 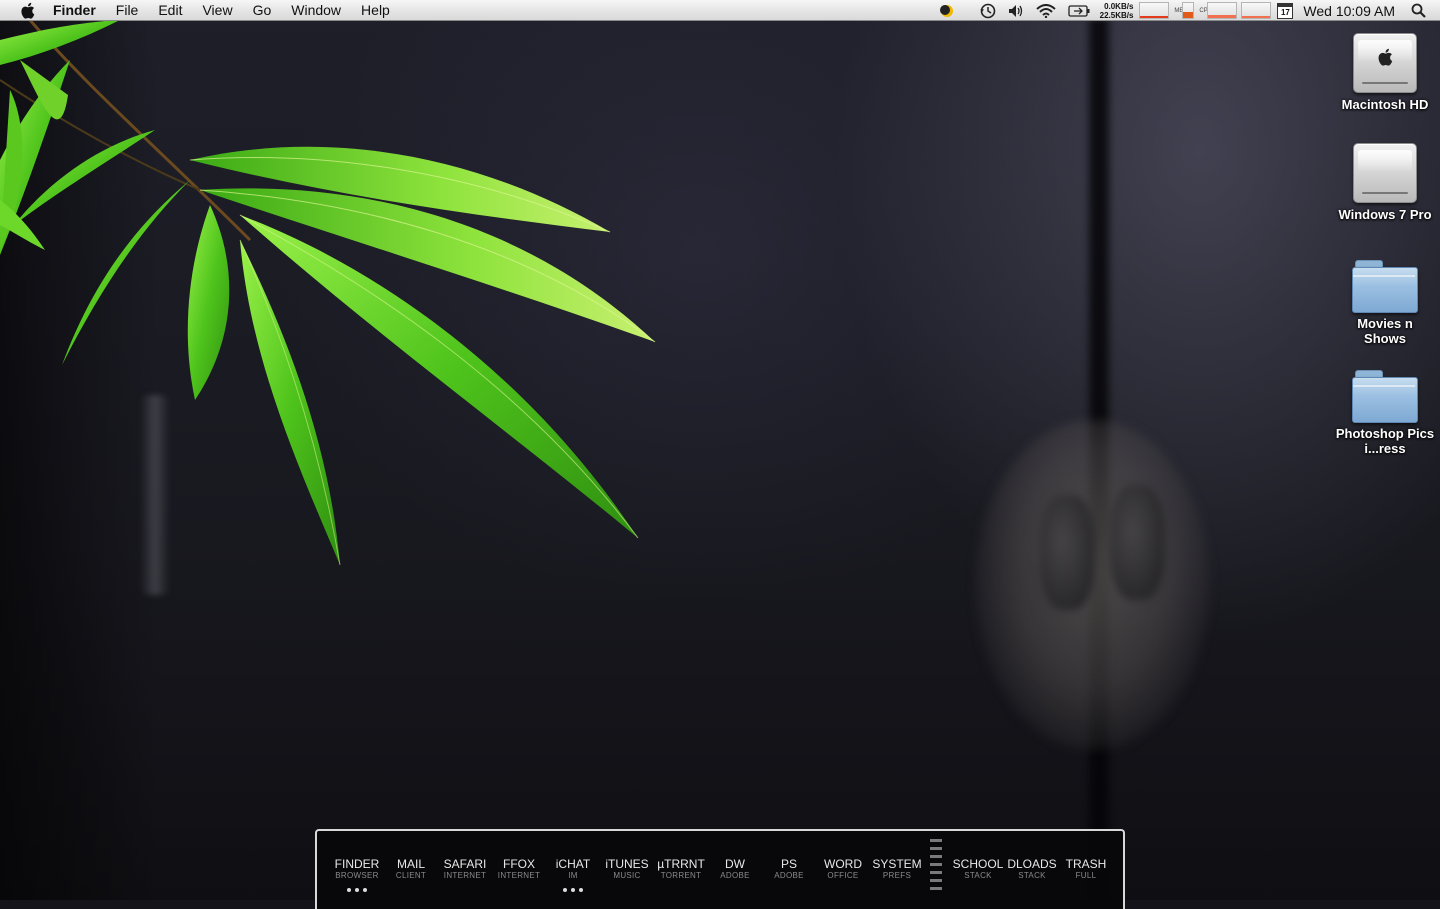 I want to click on dock-separator, so click(x=936, y=867).